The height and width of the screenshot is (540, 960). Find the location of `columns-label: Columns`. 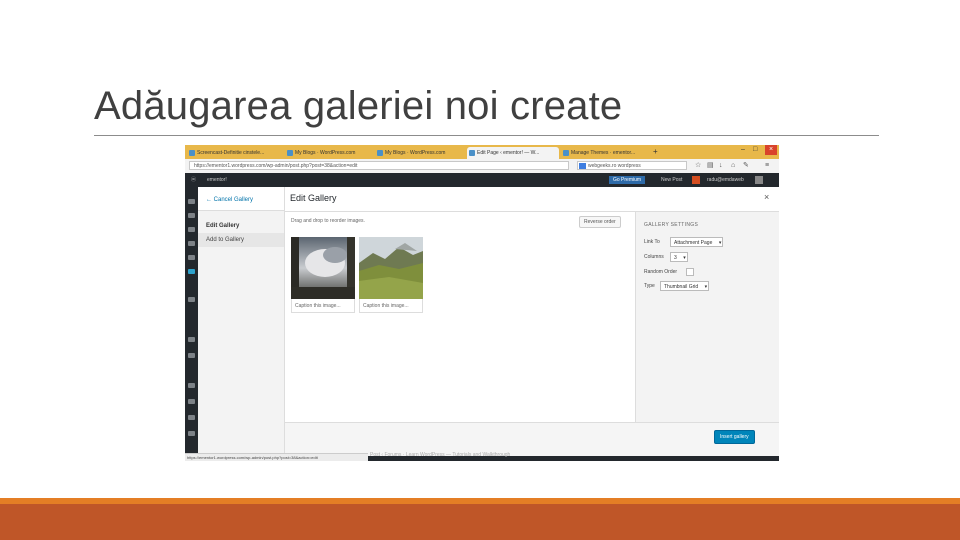

columns-label: Columns is located at coordinates (654, 257).